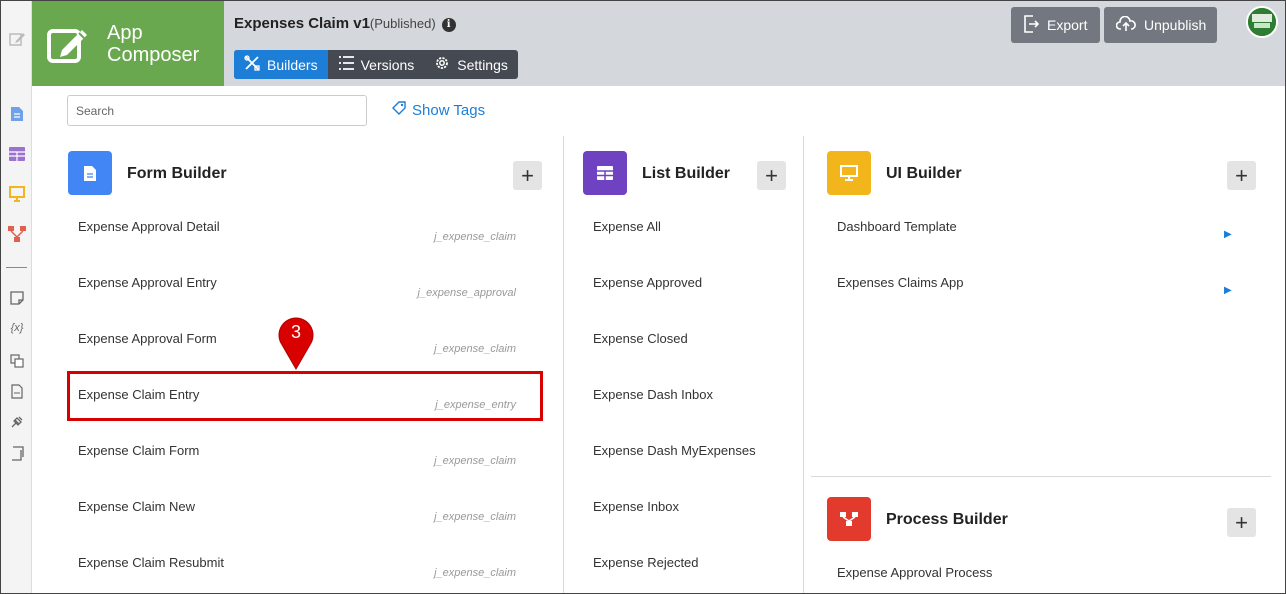 This screenshot has width=1286, height=594. What do you see at coordinates (900, 282) in the screenshot?
I see `ui-item: Expenses Claims App` at bounding box center [900, 282].